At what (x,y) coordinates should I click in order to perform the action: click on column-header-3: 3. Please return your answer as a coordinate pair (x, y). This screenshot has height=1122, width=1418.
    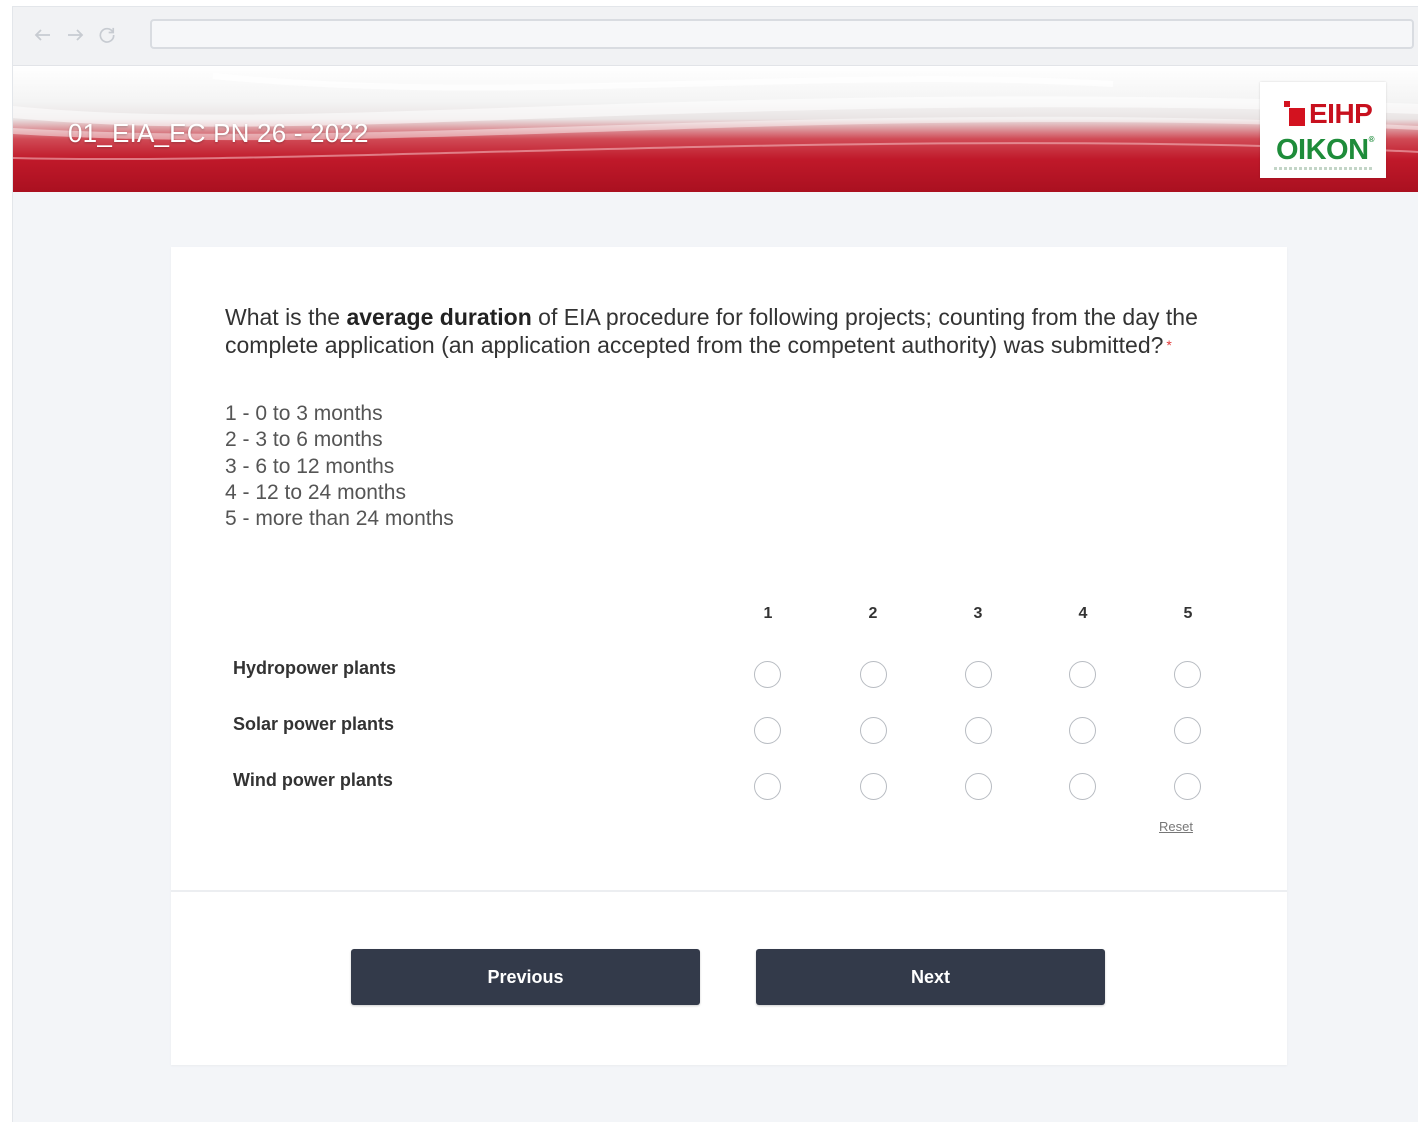
    Looking at the image, I should click on (978, 613).